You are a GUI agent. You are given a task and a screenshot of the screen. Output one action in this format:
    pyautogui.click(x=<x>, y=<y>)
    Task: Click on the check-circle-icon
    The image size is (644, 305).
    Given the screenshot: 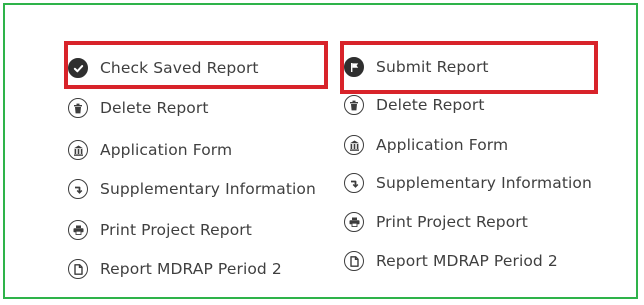 What is the action you would take?
    pyautogui.click(x=78, y=68)
    